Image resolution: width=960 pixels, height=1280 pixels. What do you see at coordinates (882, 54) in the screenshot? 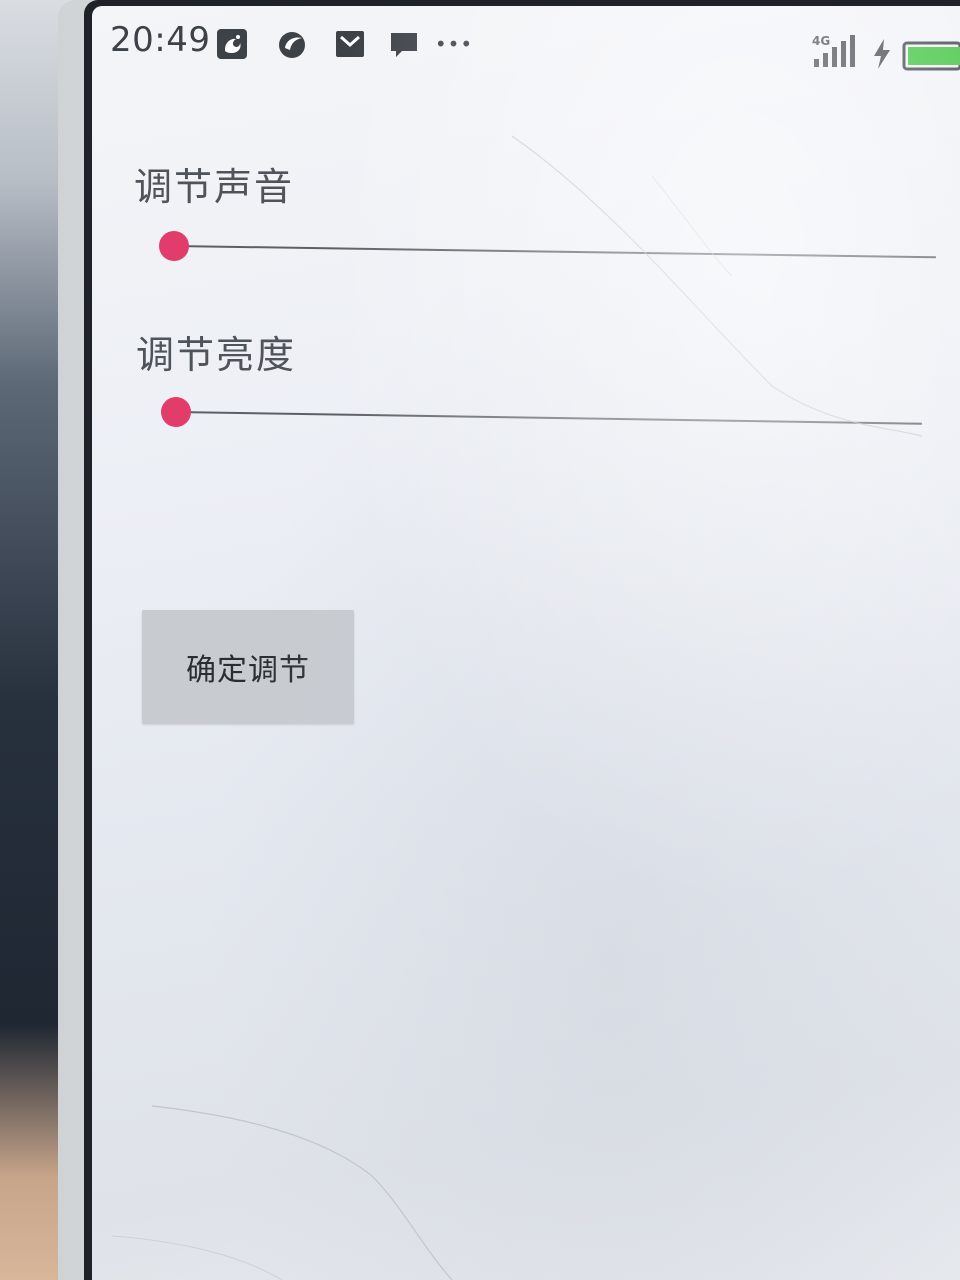
I see `charging-icon` at bounding box center [882, 54].